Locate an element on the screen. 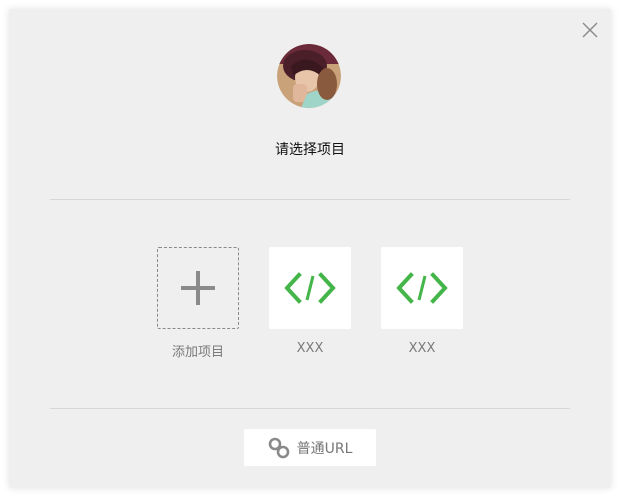  top-divider is located at coordinates (310, 199).